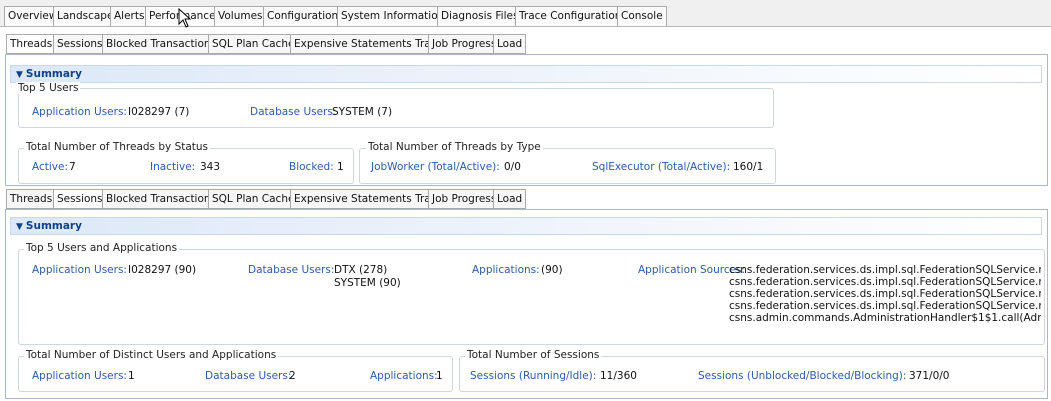  What do you see at coordinates (570, 16) in the screenshot?
I see `tab-trace-configuration: Trace Configuration` at bounding box center [570, 16].